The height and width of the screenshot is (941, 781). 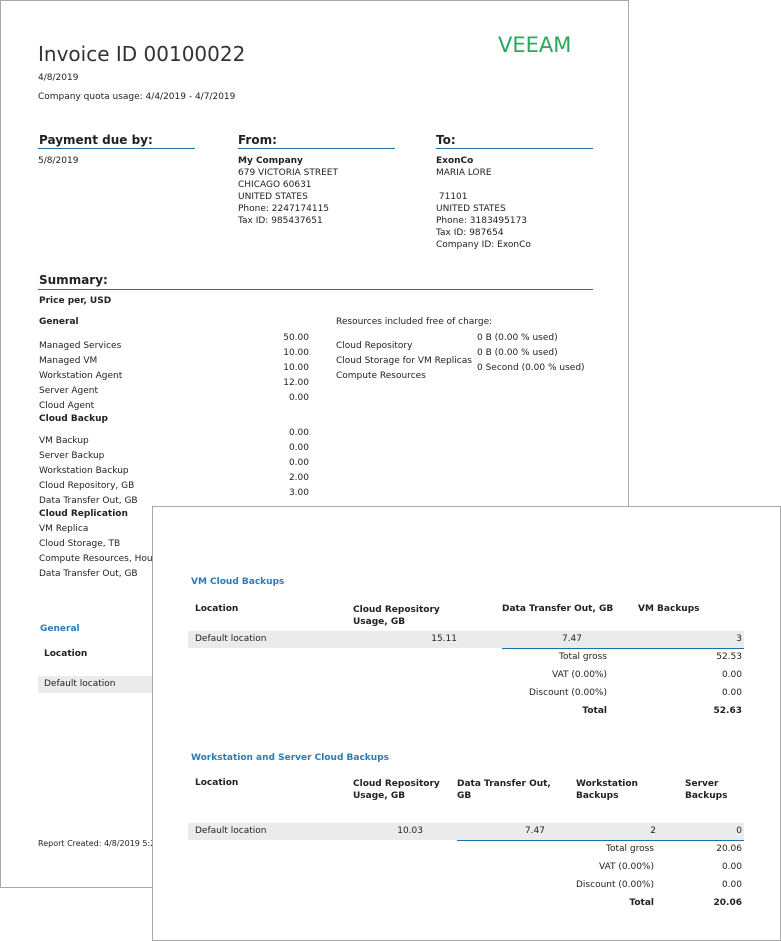 What do you see at coordinates (174, 372) in the screenshot?
I see `price-row: Workstation Agent 10.00` at bounding box center [174, 372].